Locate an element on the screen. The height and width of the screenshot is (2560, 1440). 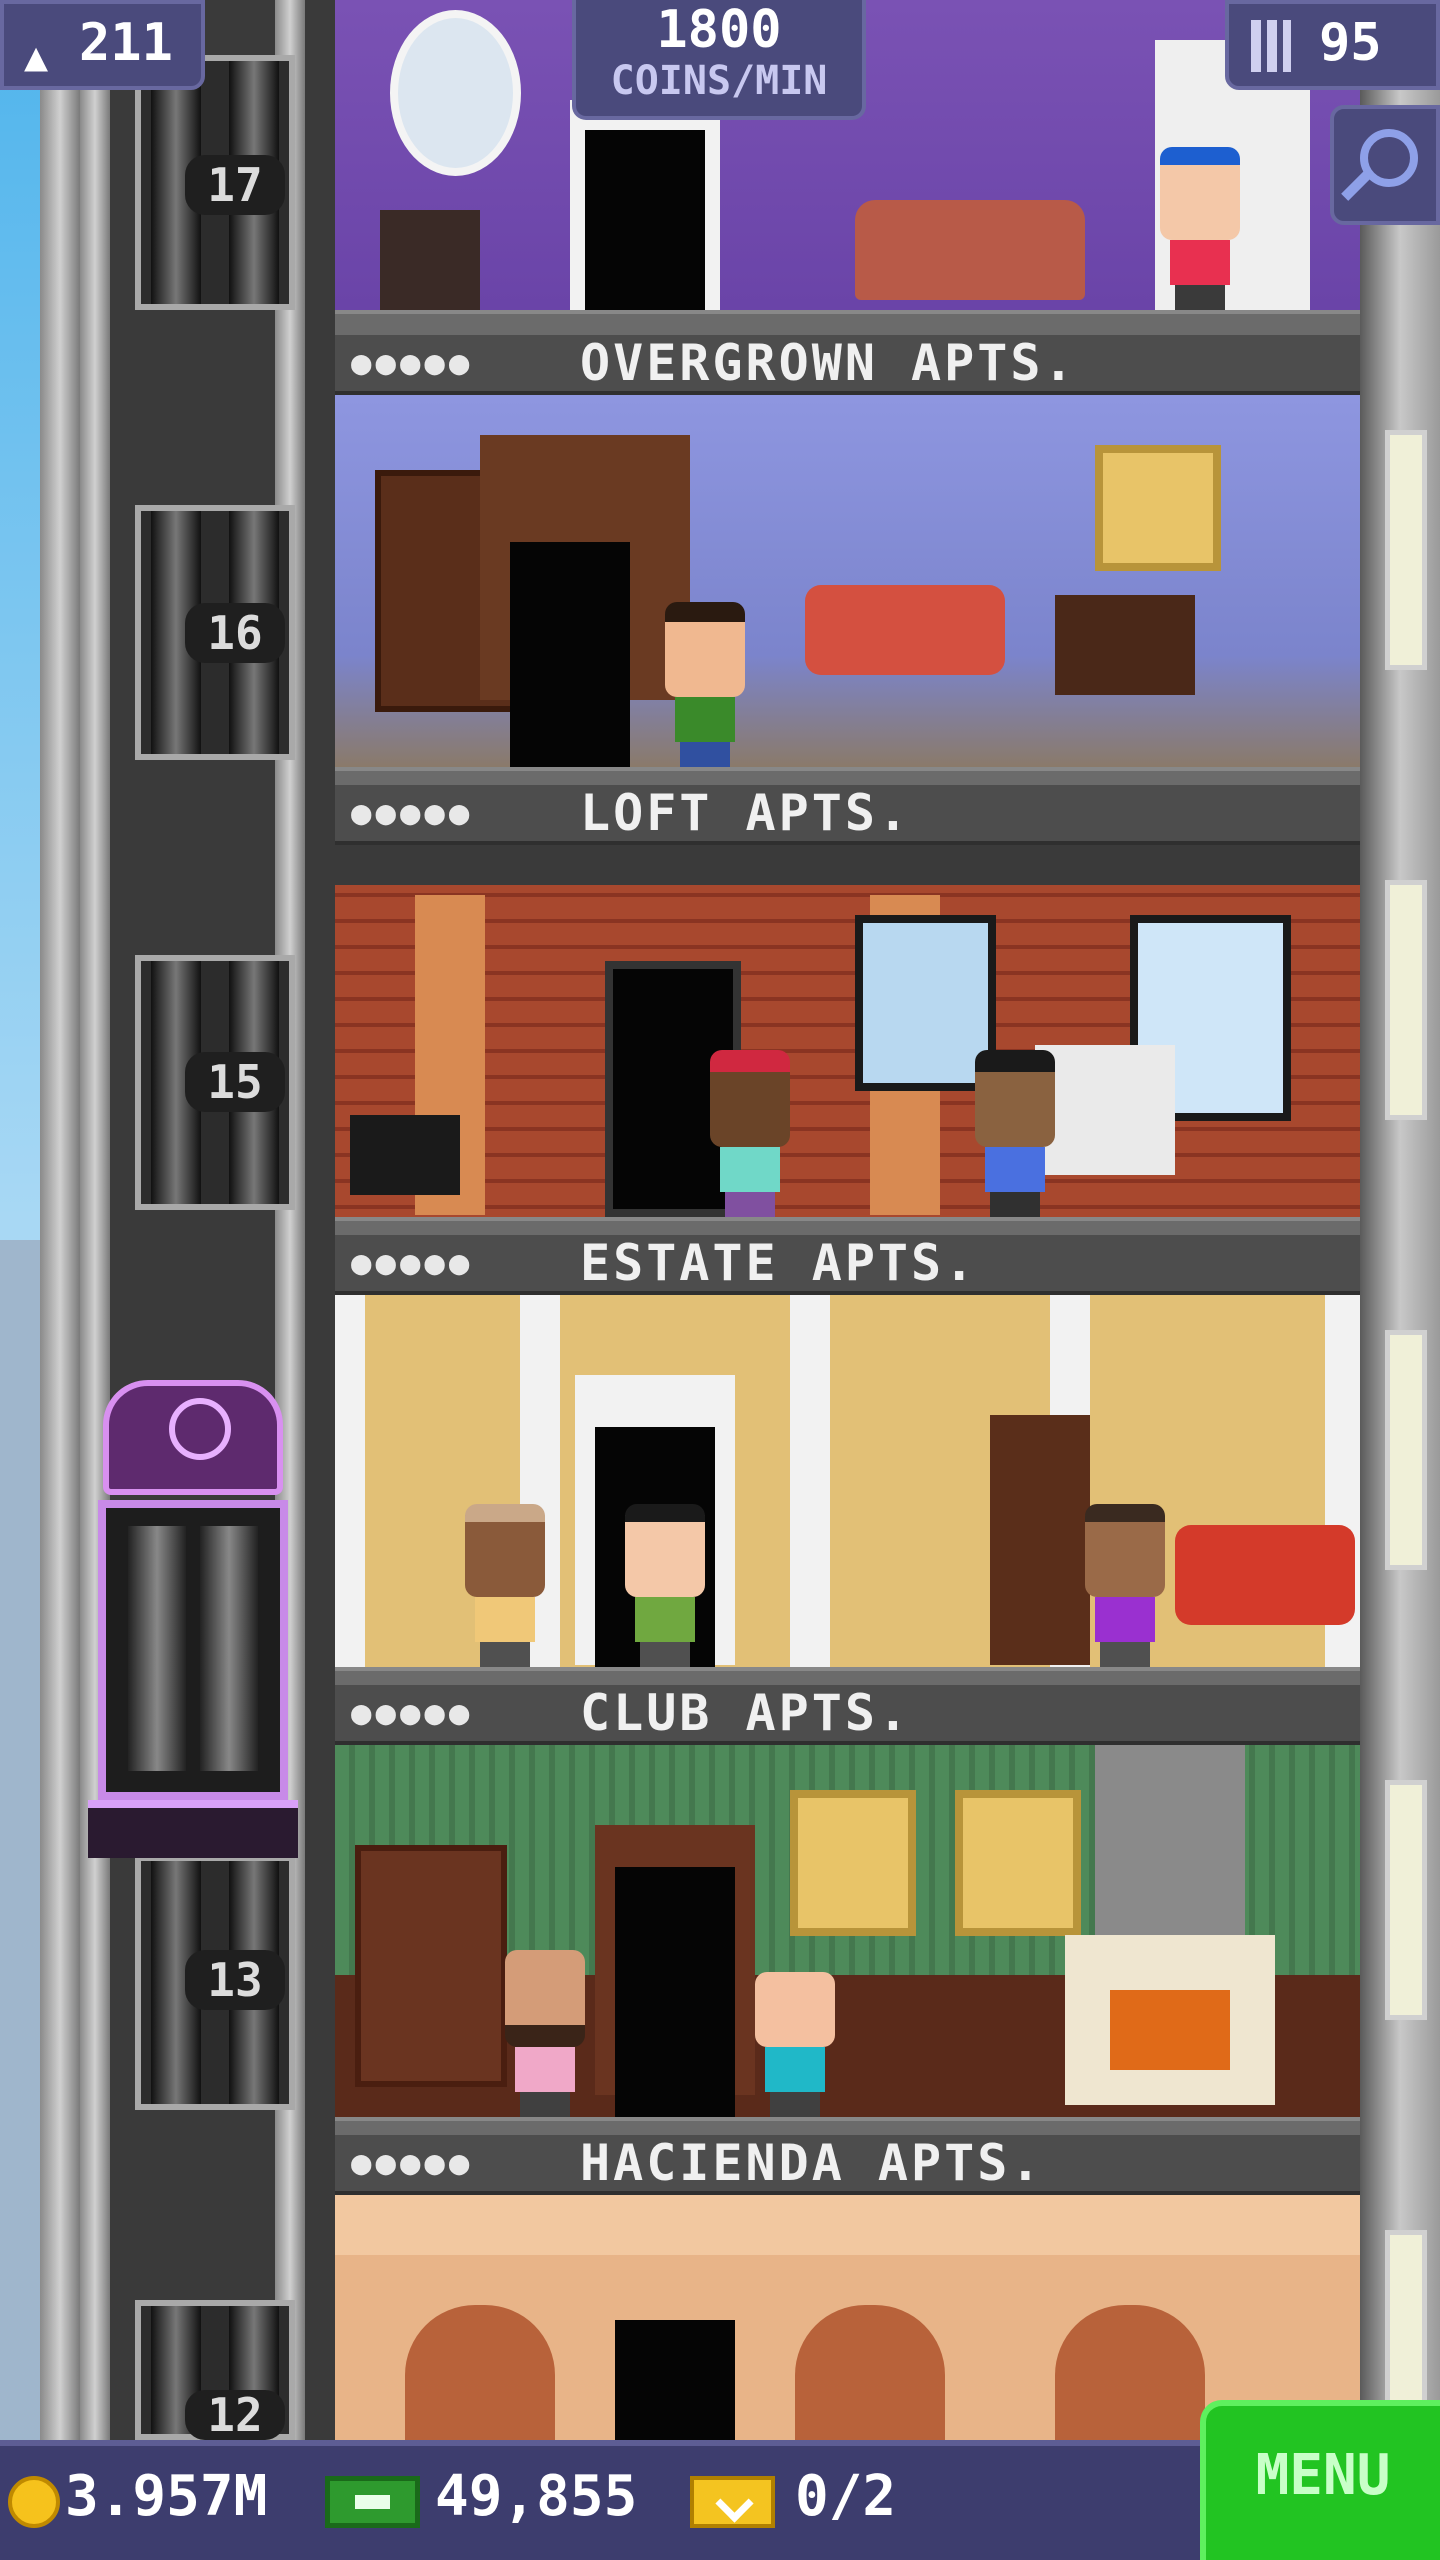
floor-number-17: 17 is located at coordinates (235, 185).